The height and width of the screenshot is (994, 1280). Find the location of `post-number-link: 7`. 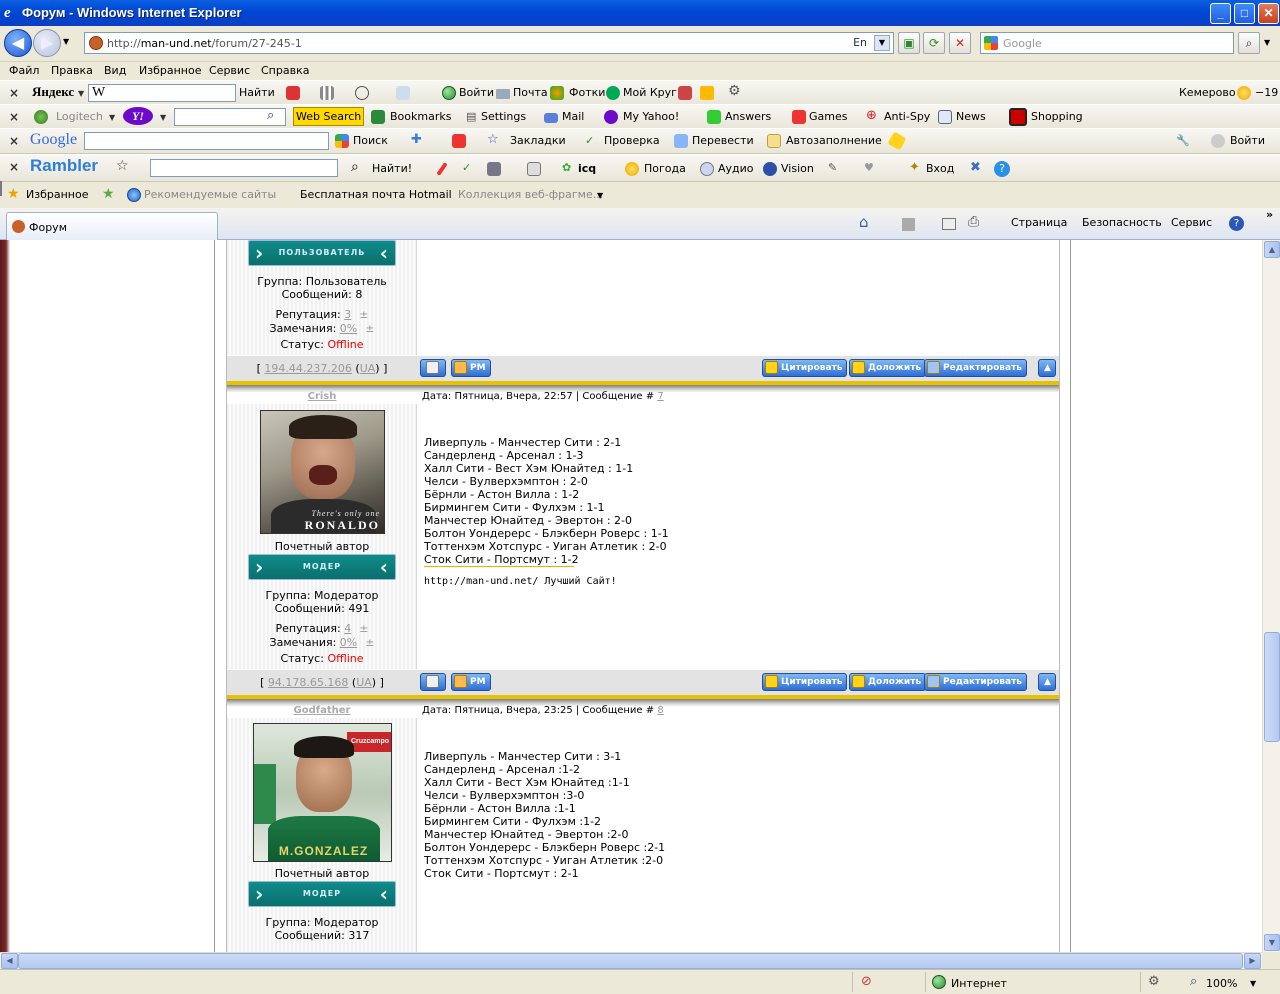

post-number-link: 7 is located at coordinates (660, 396).